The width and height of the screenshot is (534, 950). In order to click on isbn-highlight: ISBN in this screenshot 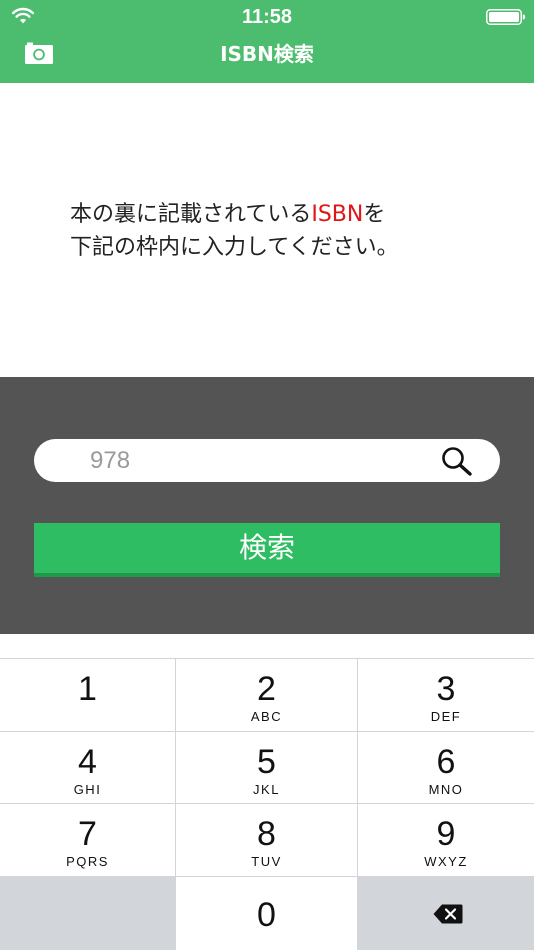, I will do `click(337, 214)`.